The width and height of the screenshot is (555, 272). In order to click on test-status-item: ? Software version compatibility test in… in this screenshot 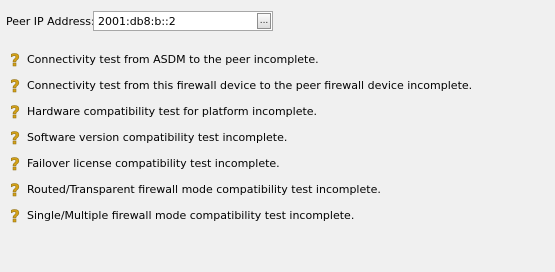, I will do `click(240, 142)`.